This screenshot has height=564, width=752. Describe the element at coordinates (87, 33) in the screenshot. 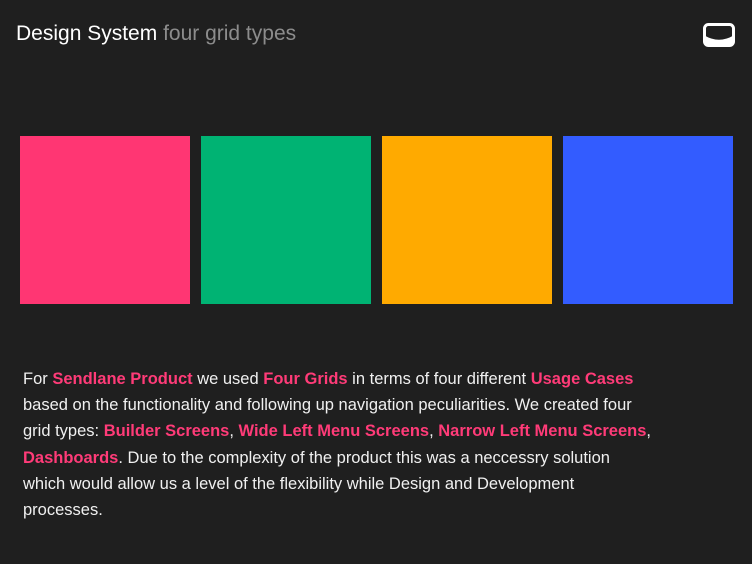

I see `page-title-strong: Design System` at that location.